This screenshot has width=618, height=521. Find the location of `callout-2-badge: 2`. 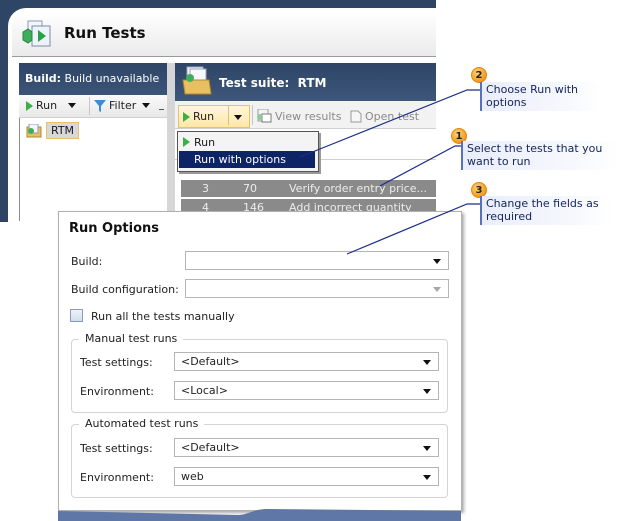

callout-2-badge: 2 is located at coordinates (479, 75).